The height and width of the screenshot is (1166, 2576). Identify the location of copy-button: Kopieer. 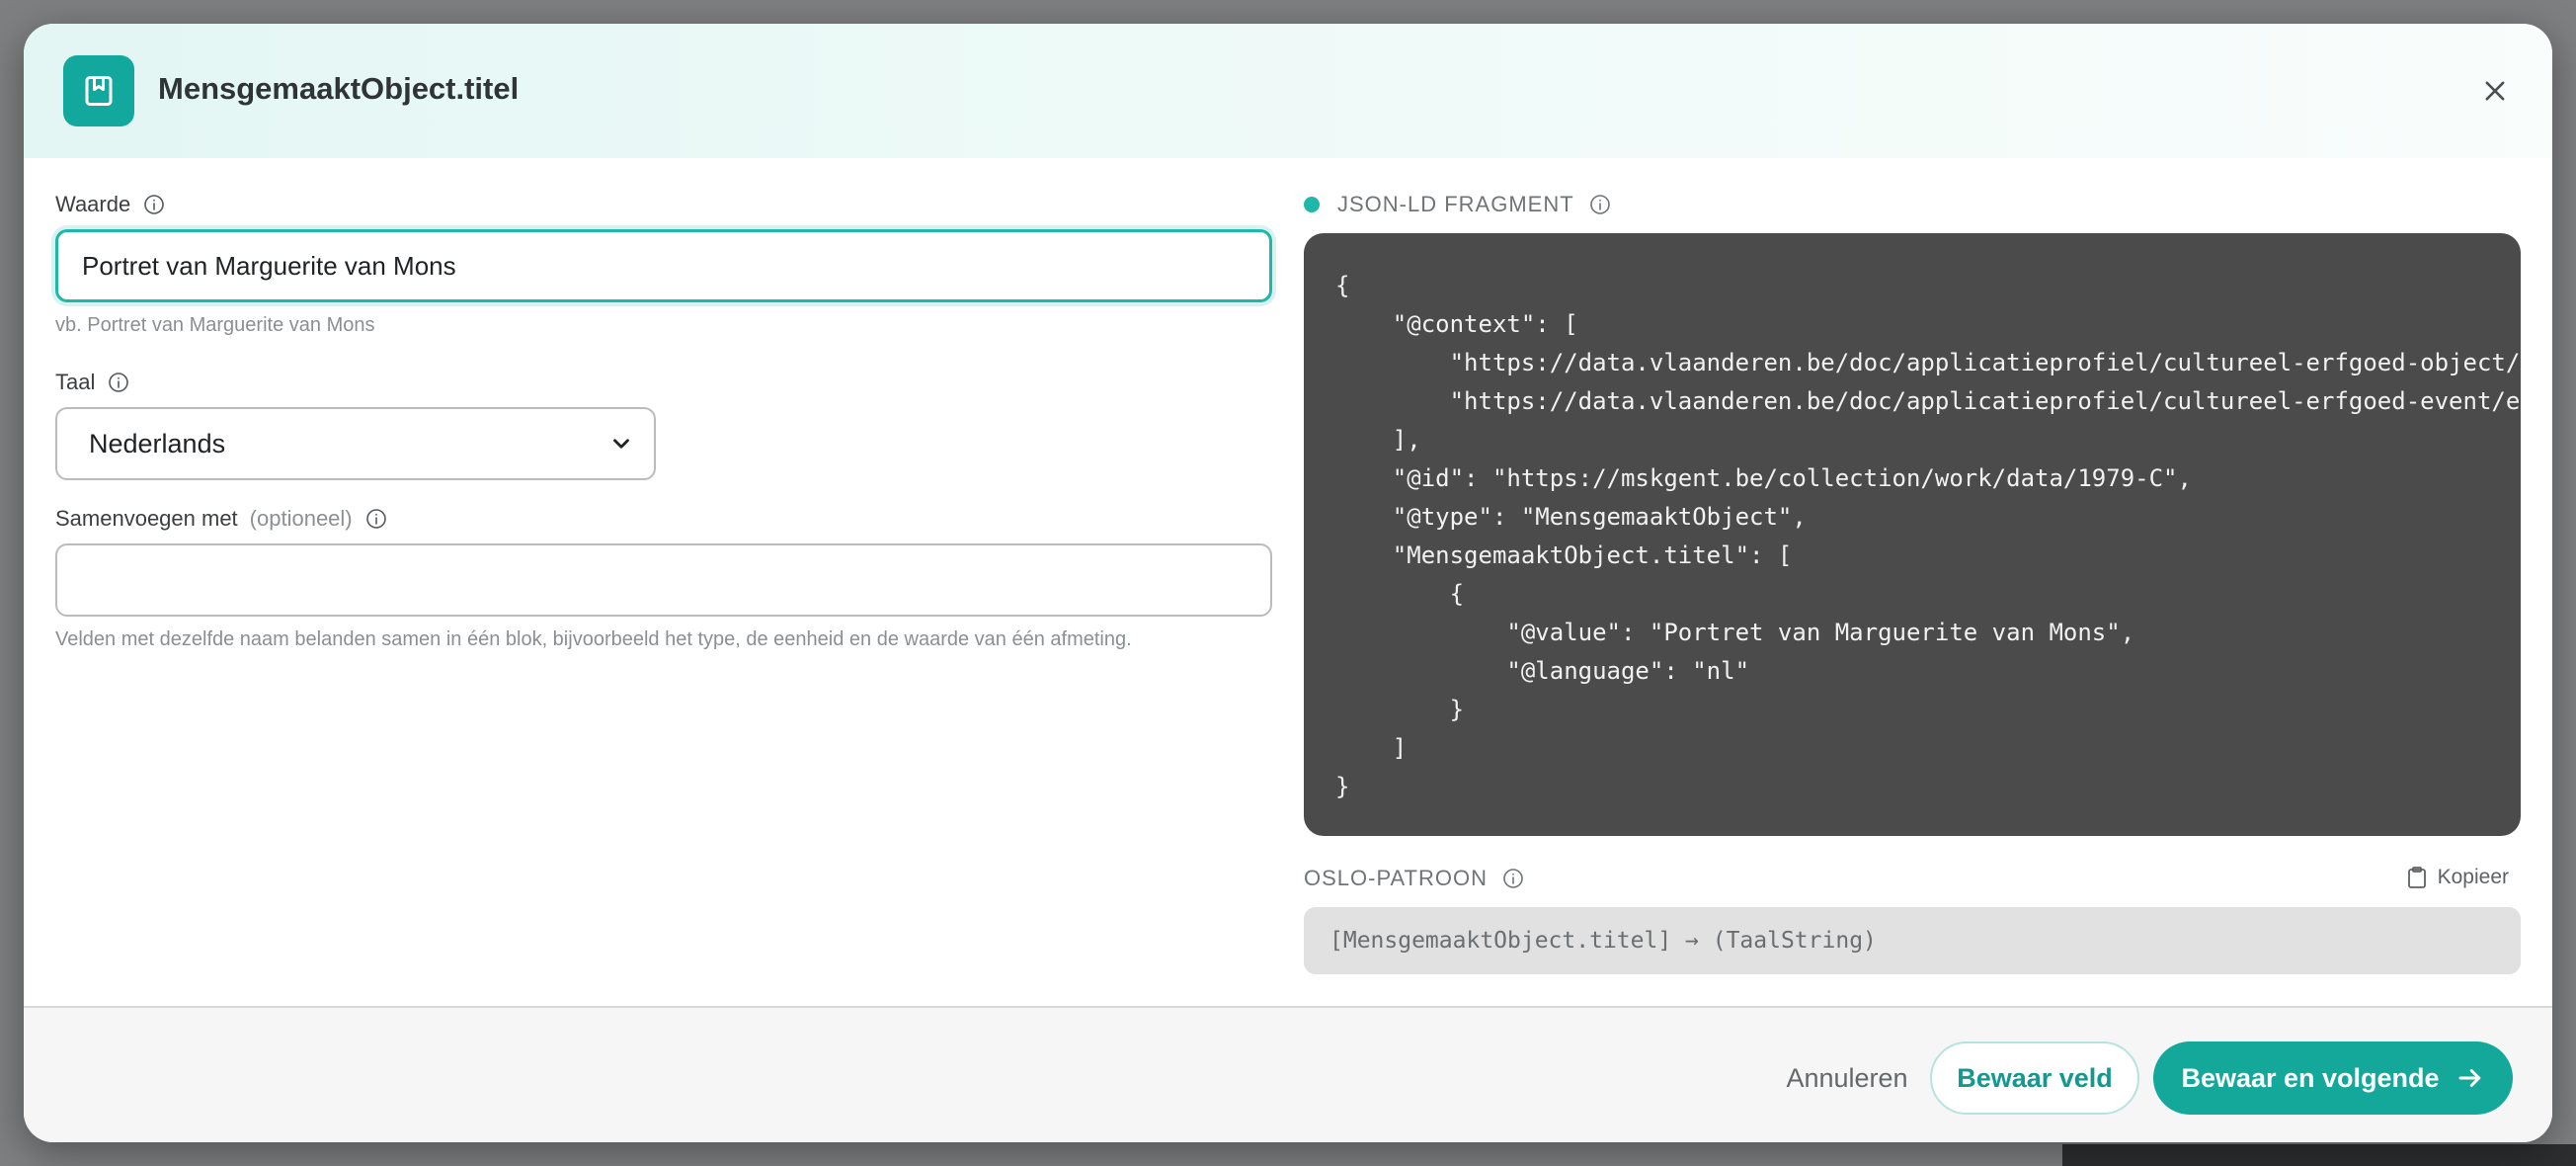
(2457, 878).